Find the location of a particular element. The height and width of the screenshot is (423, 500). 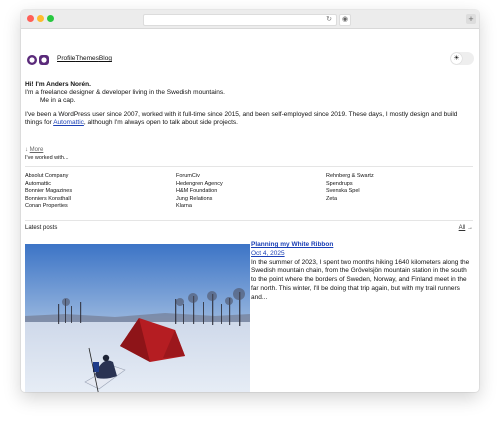

nav-themes: Themes is located at coordinates (86, 58).